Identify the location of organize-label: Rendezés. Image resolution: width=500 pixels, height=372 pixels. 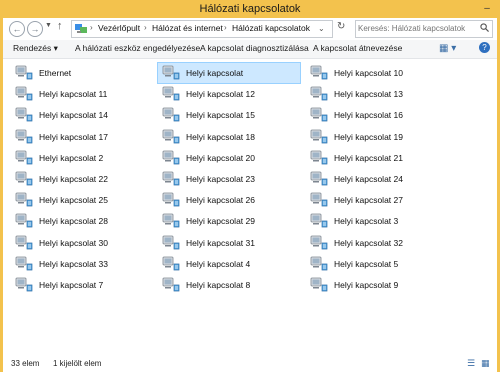
(32, 48).